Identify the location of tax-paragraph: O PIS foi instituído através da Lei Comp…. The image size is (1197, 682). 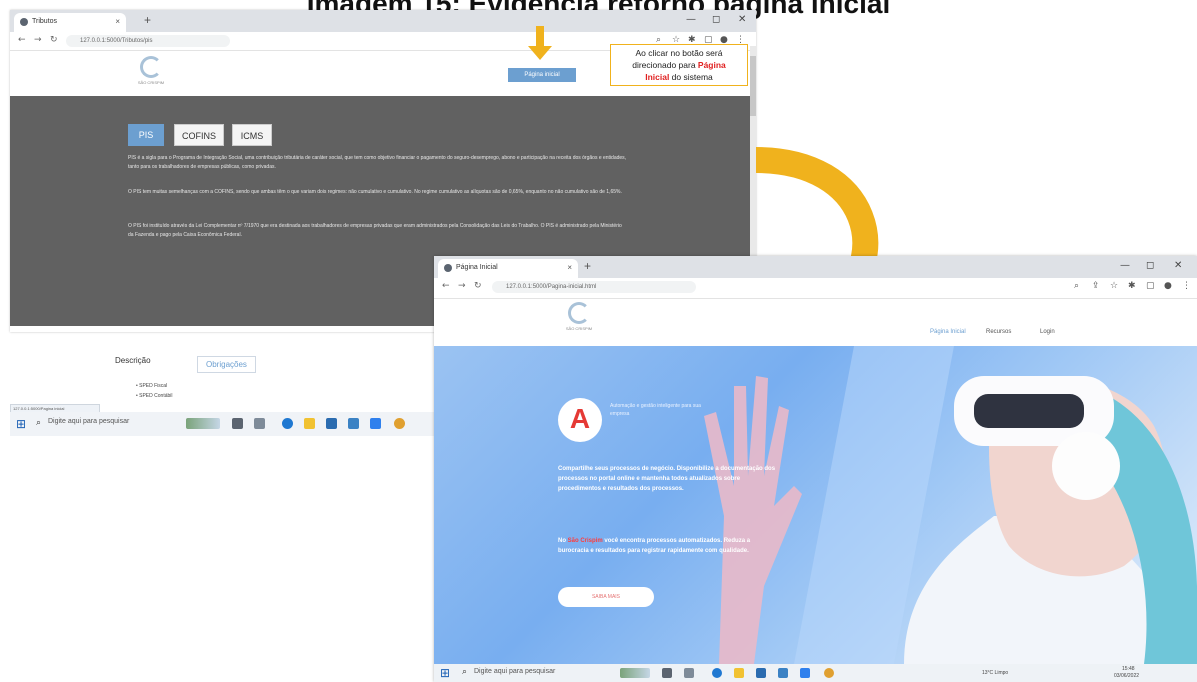
(375, 230).